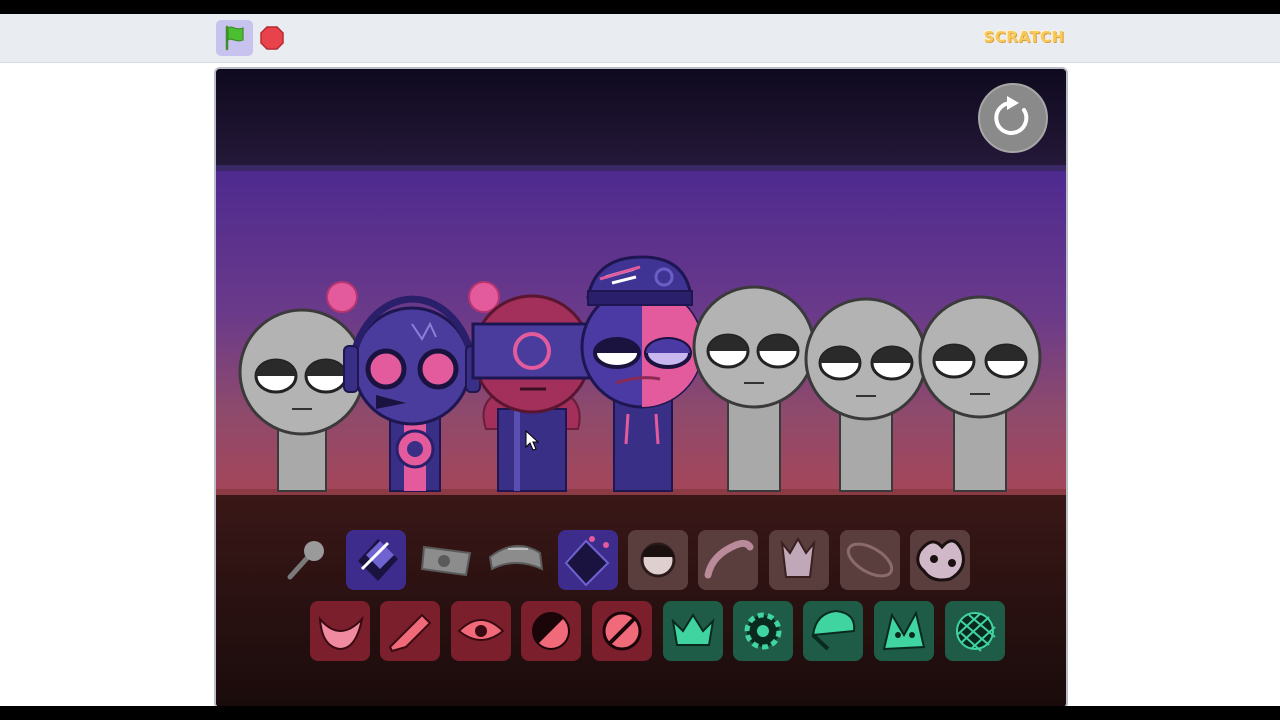 The height and width of the screenshot is (720, 1280). Describe the element at coordinates (446, 561) in the screenshot. I see `cassette-icon` at that location.